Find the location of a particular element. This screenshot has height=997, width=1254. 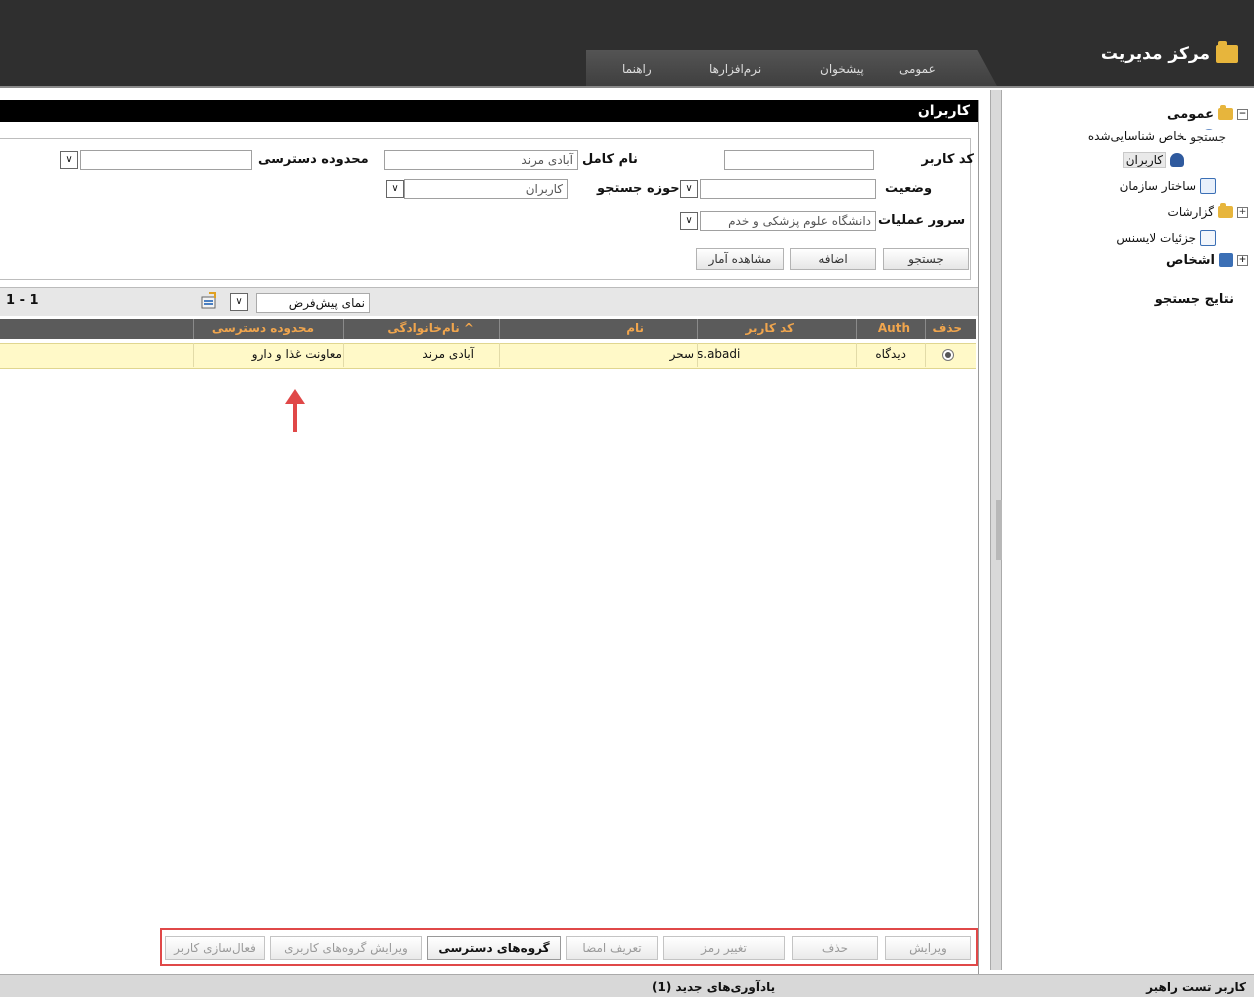

tree-item-license-details: جزئیات لایسنس is located at coordinates (1166, 238).